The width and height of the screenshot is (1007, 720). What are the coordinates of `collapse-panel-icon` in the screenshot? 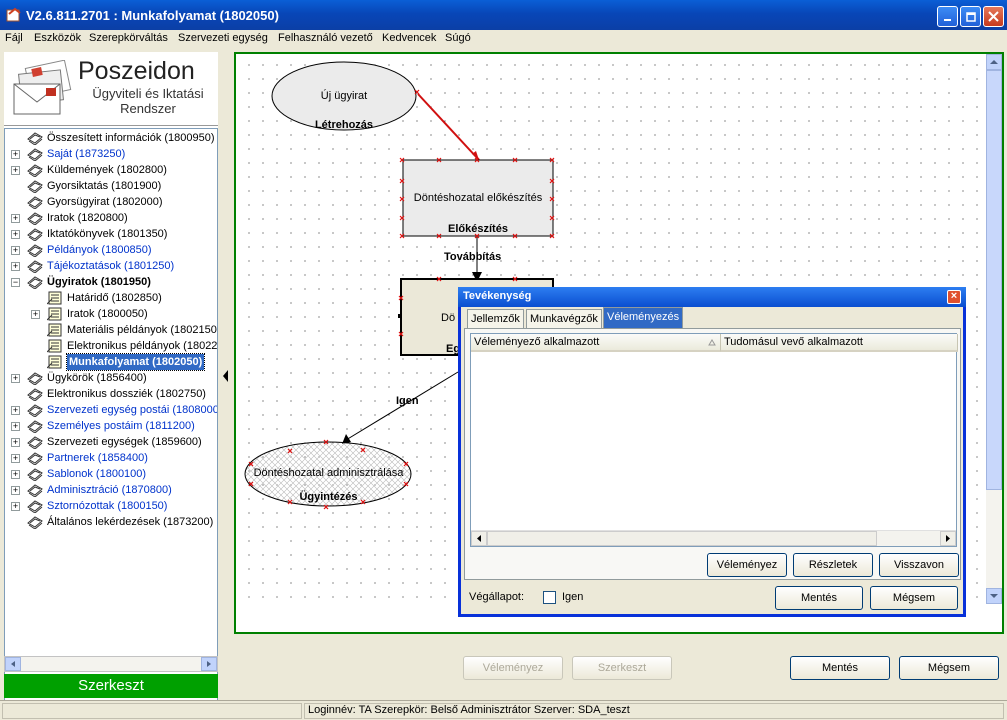 It's located at (226, 376).